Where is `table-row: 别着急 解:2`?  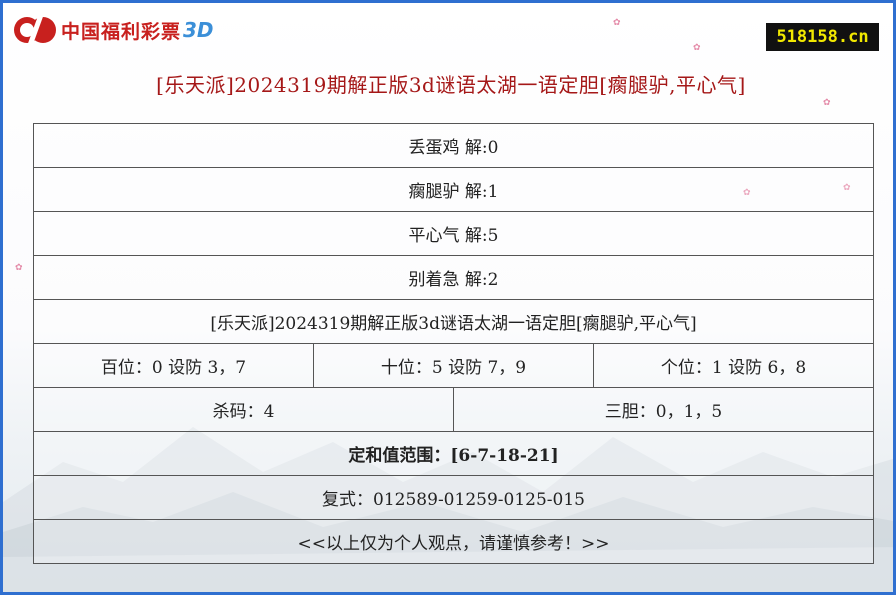 table-row: 别着急 解:2 is located at coordinates (453, 277).